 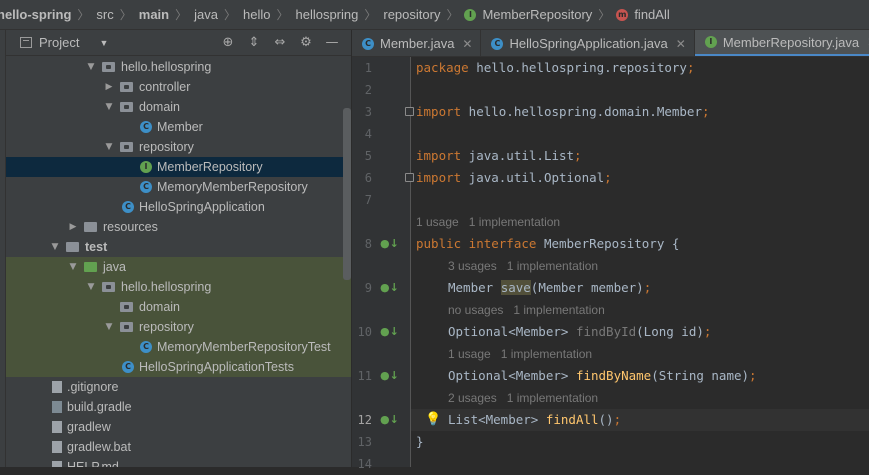 What do you see at coordinates (470, 14) in the screenshot?
I see `interface-icon: I` at bounding box center [470, 14].